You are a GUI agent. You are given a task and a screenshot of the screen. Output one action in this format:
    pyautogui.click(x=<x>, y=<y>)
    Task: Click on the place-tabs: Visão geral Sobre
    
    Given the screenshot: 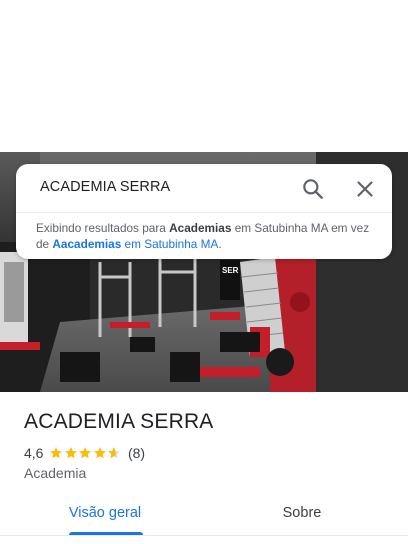 What is the action you would take?
    pyautogui.click(x=204, y=520)
    